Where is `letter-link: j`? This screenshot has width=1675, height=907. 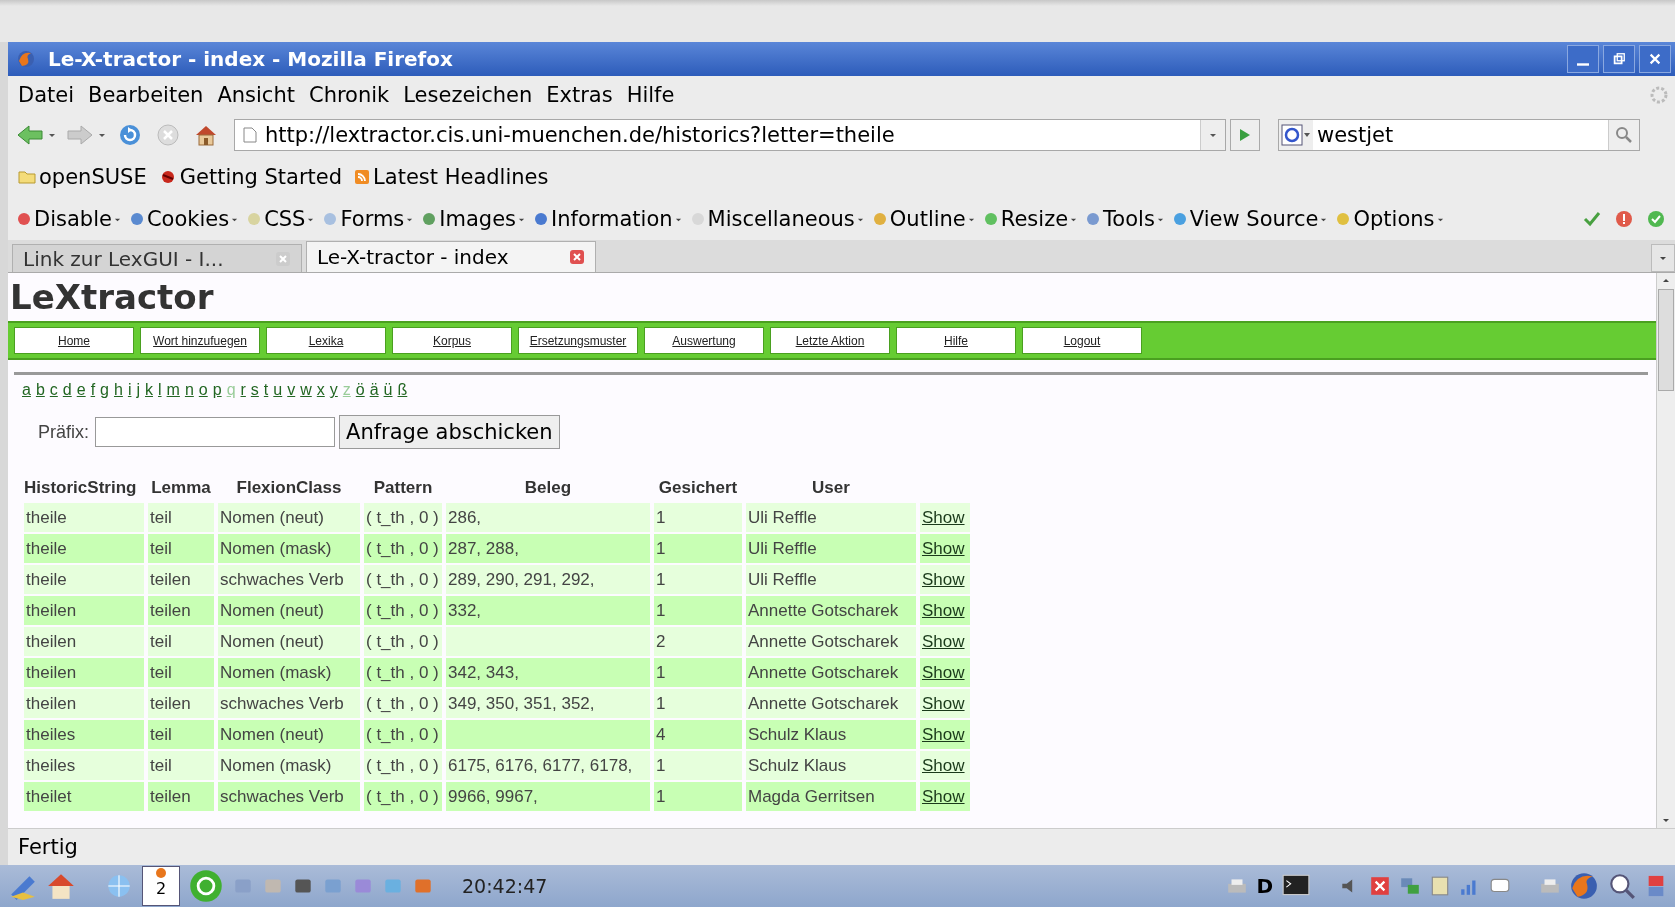
letter-link: j is located at coordinates (138, 390).